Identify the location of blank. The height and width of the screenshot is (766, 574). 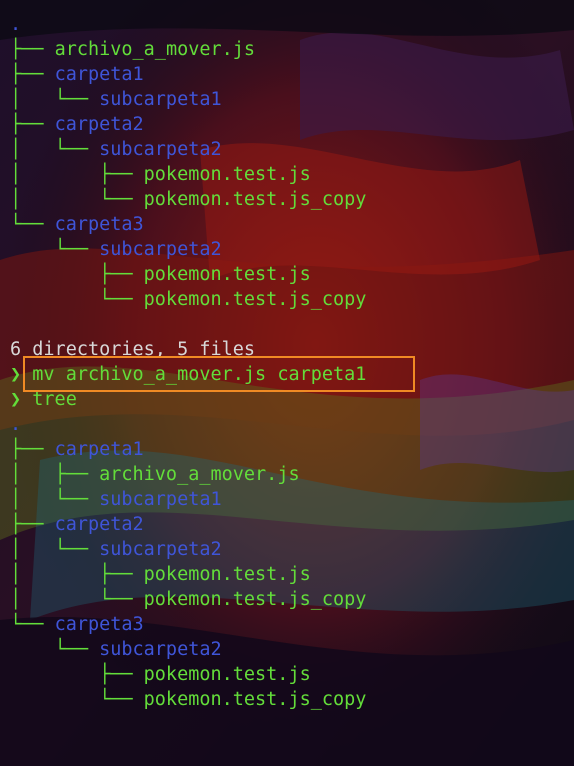
(15, 324).